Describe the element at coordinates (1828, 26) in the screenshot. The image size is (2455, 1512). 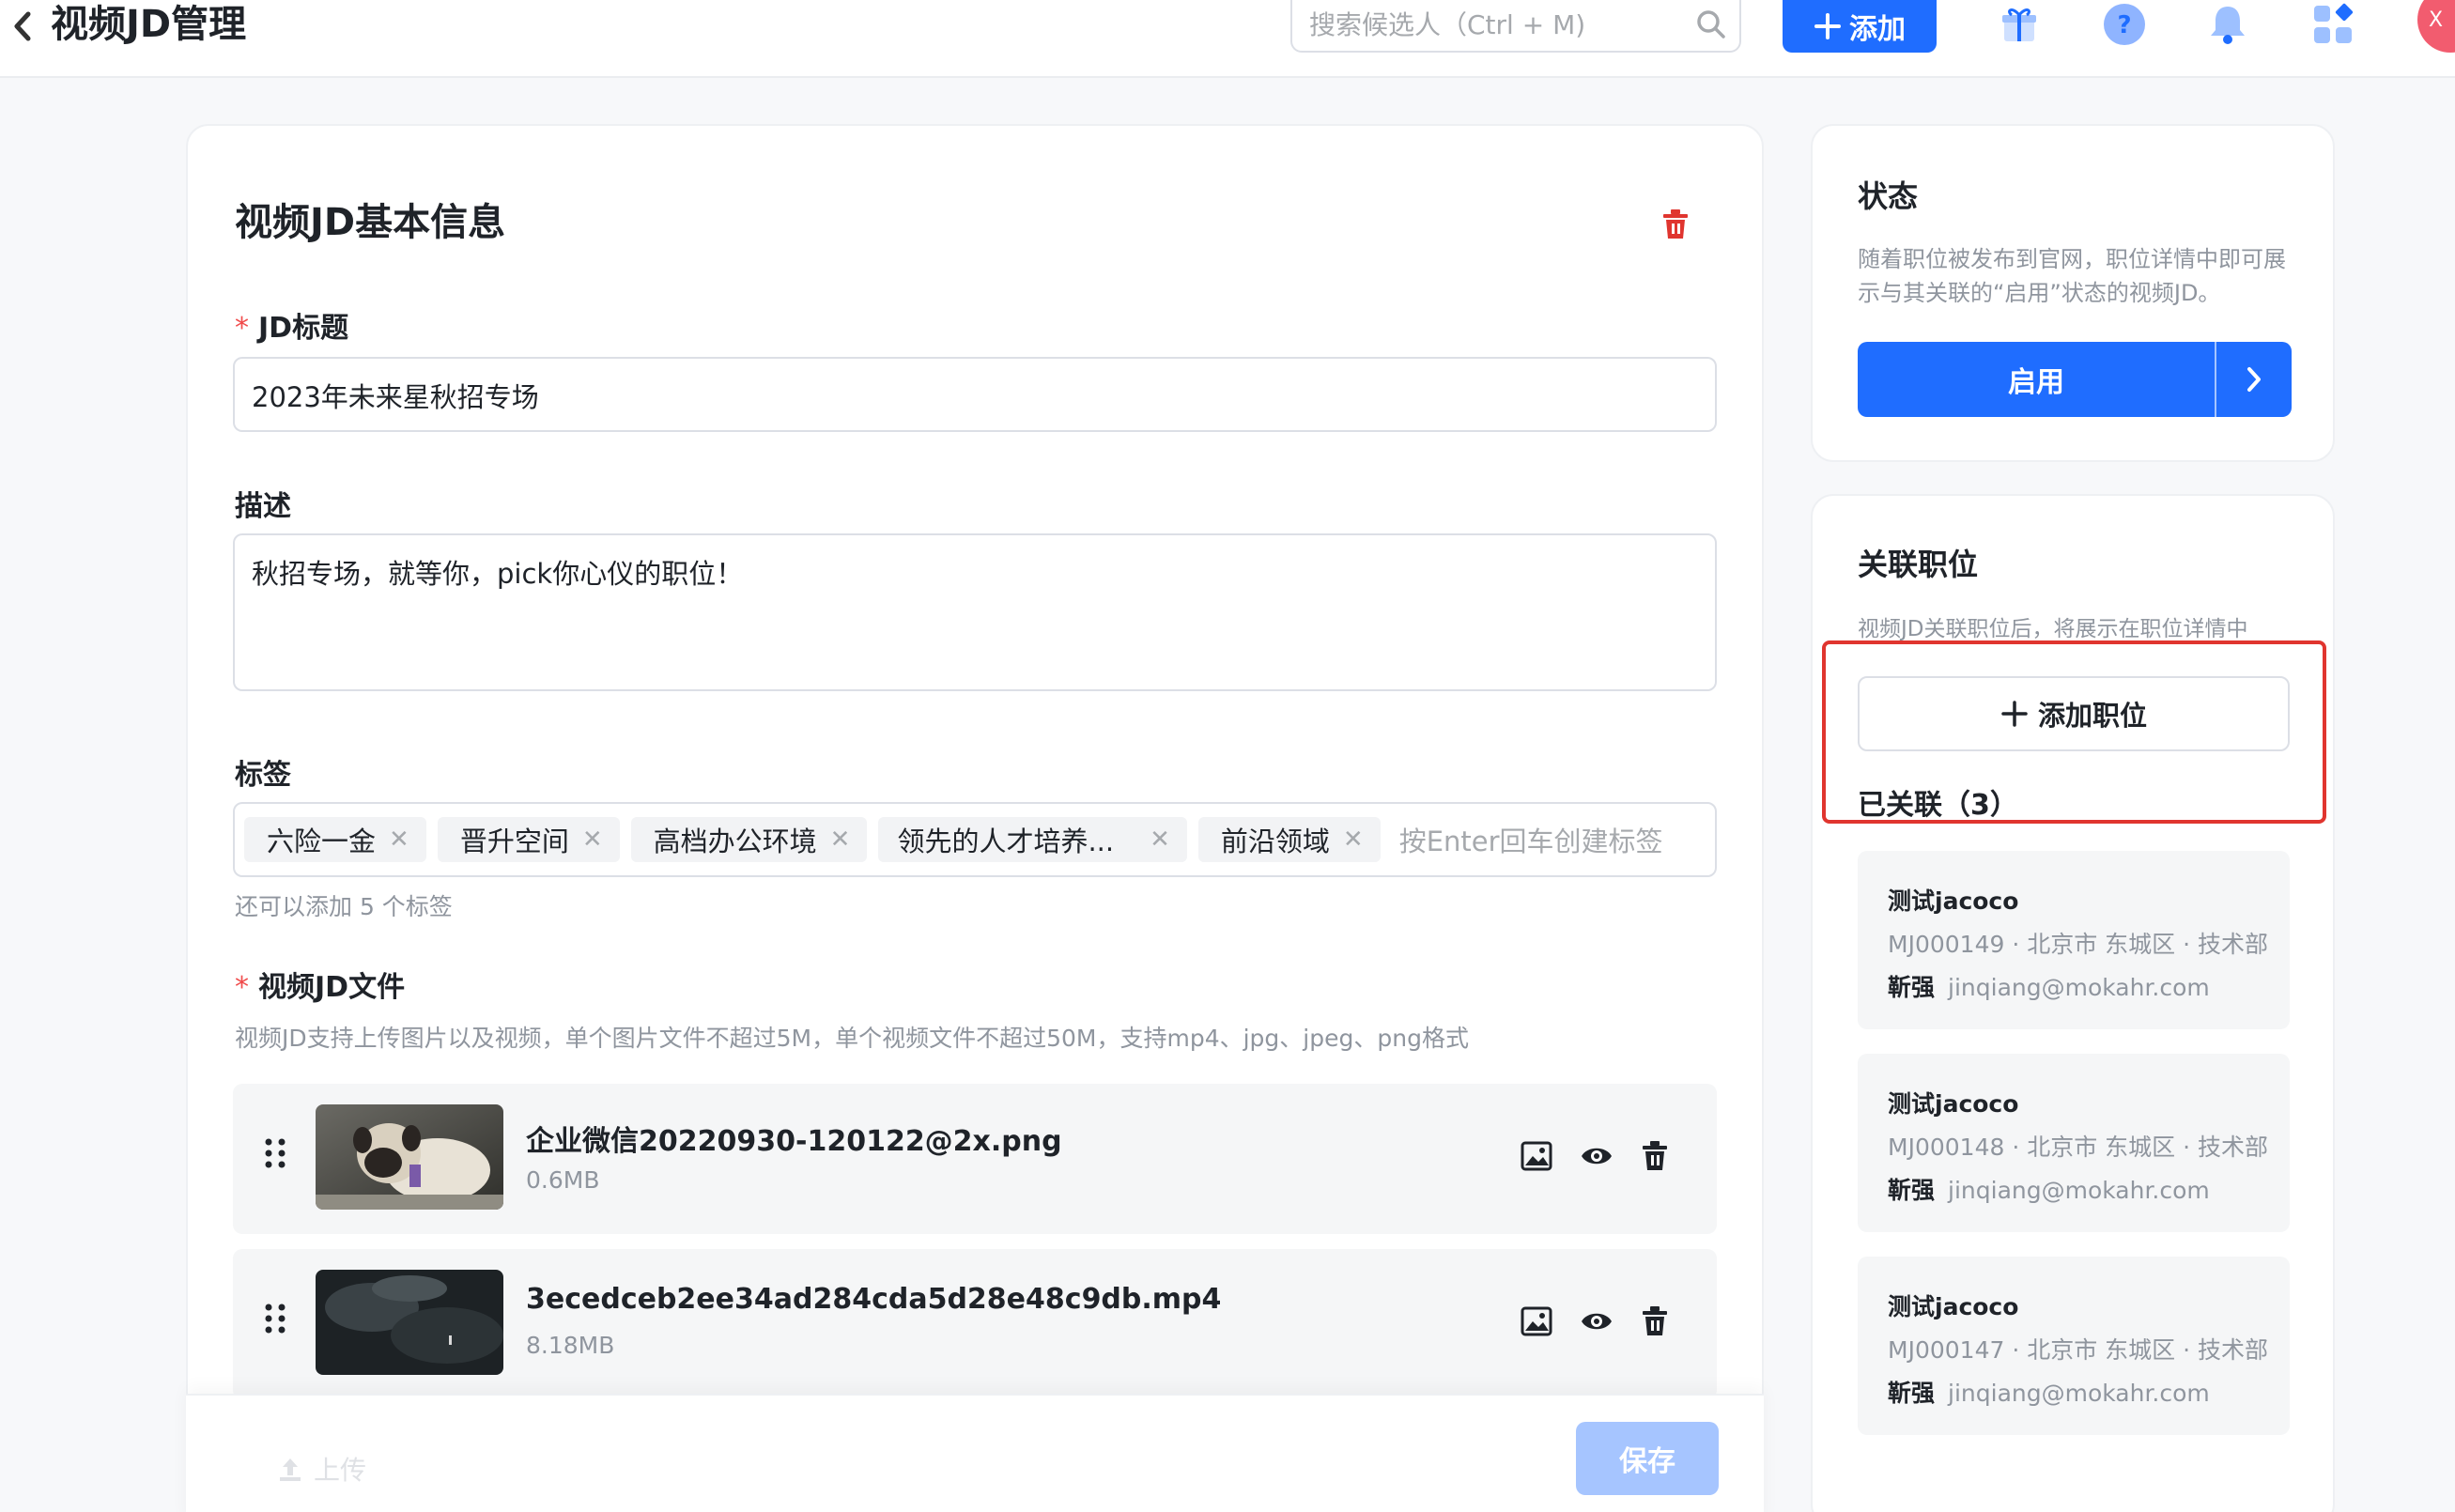
I see `plus-icon` at that location.